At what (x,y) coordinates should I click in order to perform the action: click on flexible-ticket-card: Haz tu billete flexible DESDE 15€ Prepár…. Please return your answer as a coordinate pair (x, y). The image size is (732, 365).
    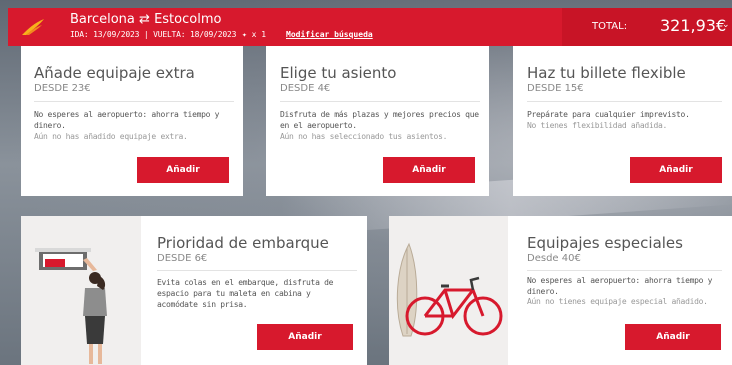
    Looking at the image, I should click on (622, 121).